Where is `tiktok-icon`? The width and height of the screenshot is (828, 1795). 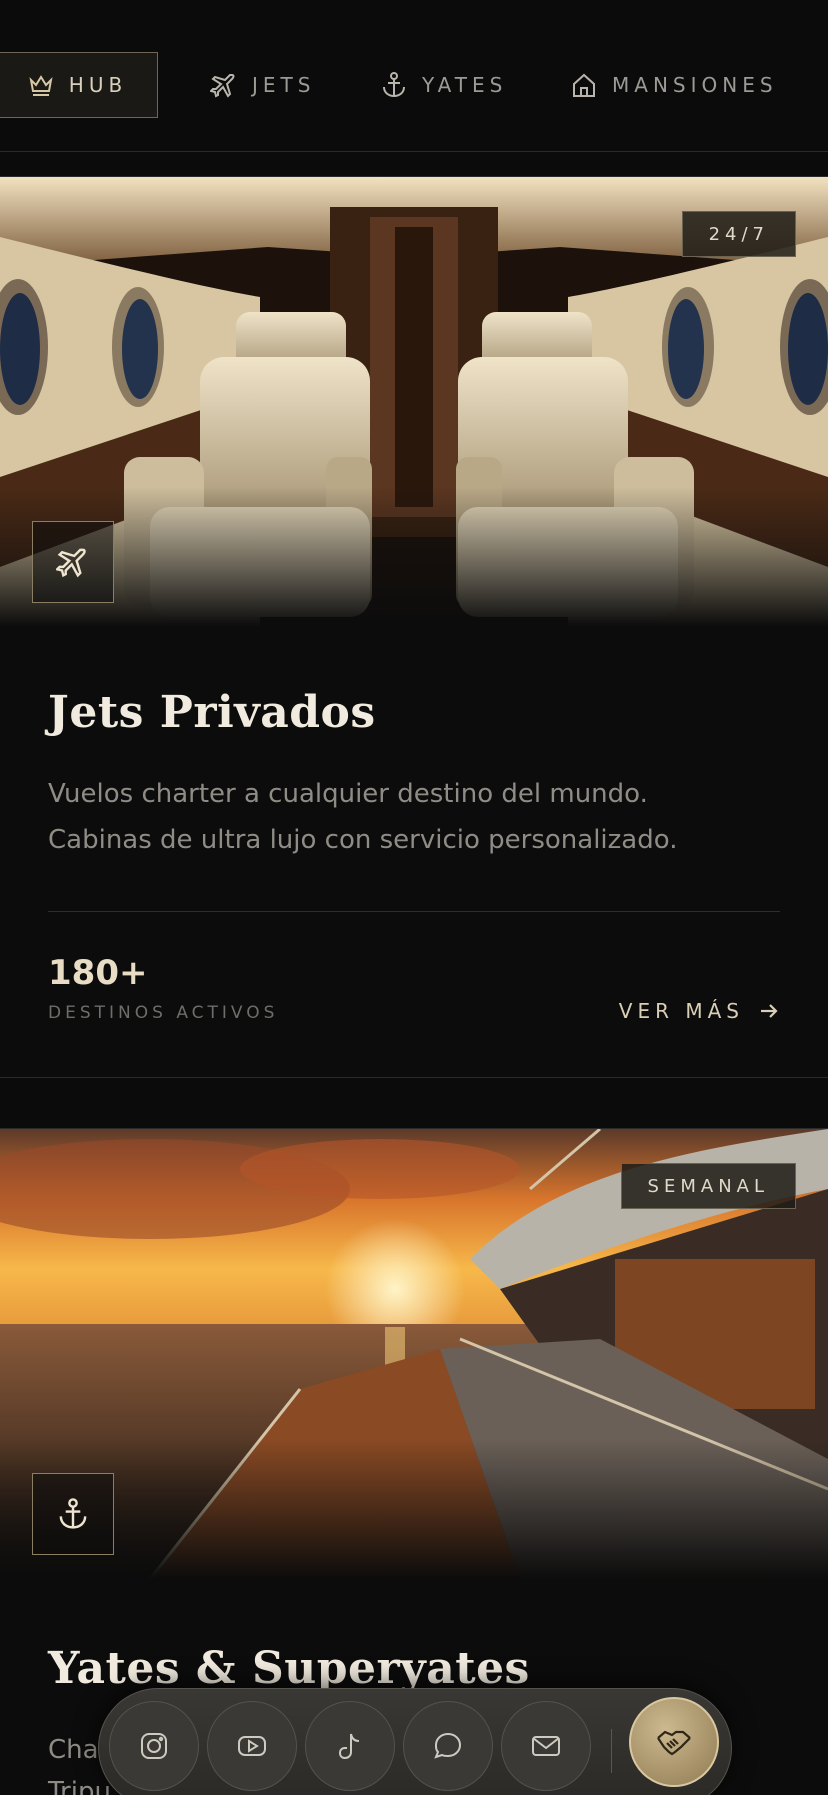 tiktok-icon is located at coordinates (349, 1746).